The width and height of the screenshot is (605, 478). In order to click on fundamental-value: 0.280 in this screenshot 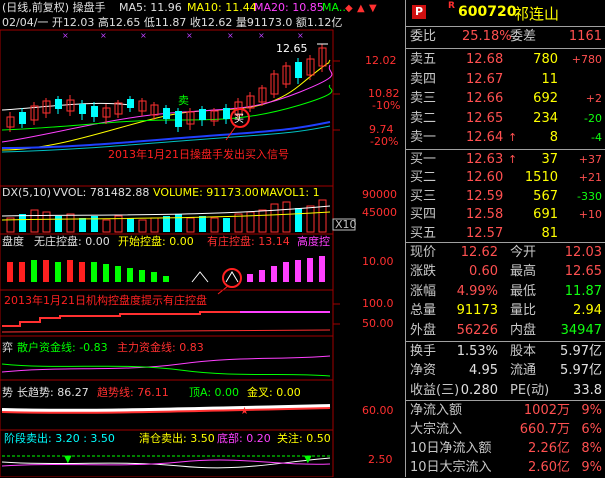, I will do `click(479, 390)`.